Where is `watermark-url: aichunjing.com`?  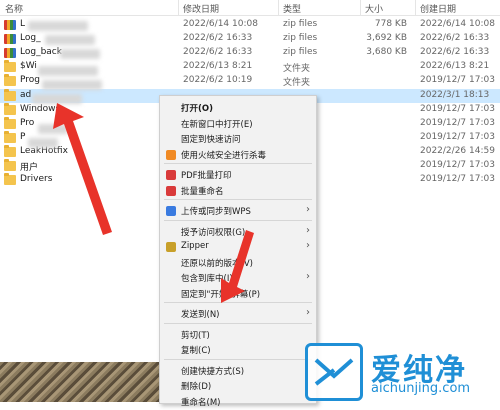 watermark-url: aichunjing.com is located at coordinates (421, 388).